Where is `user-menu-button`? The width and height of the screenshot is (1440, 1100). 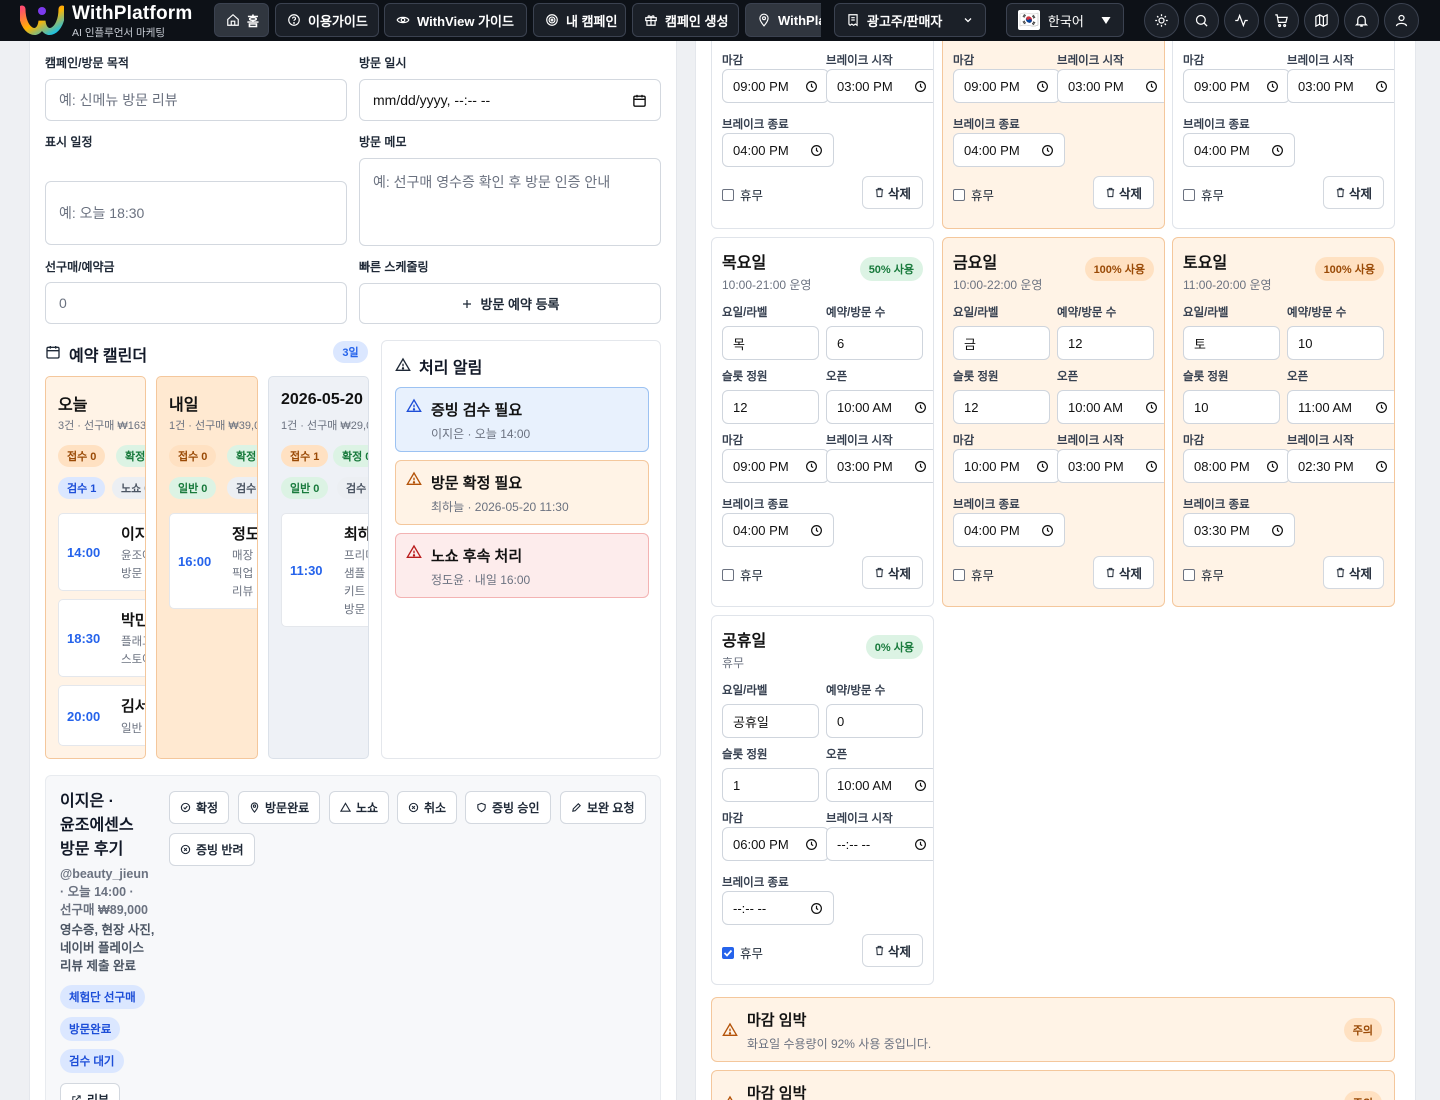
user-menu-button is located at coordinates (1401, 20).